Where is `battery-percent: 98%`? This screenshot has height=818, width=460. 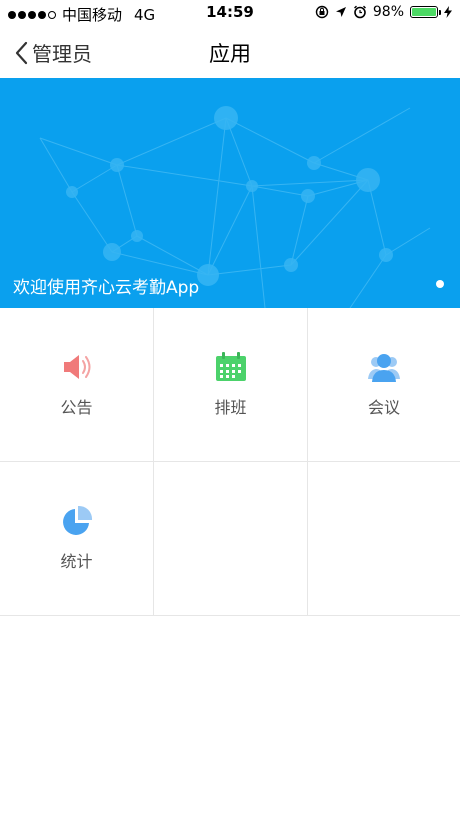
battery-percent: 98% is located at coordinates (388, 12).